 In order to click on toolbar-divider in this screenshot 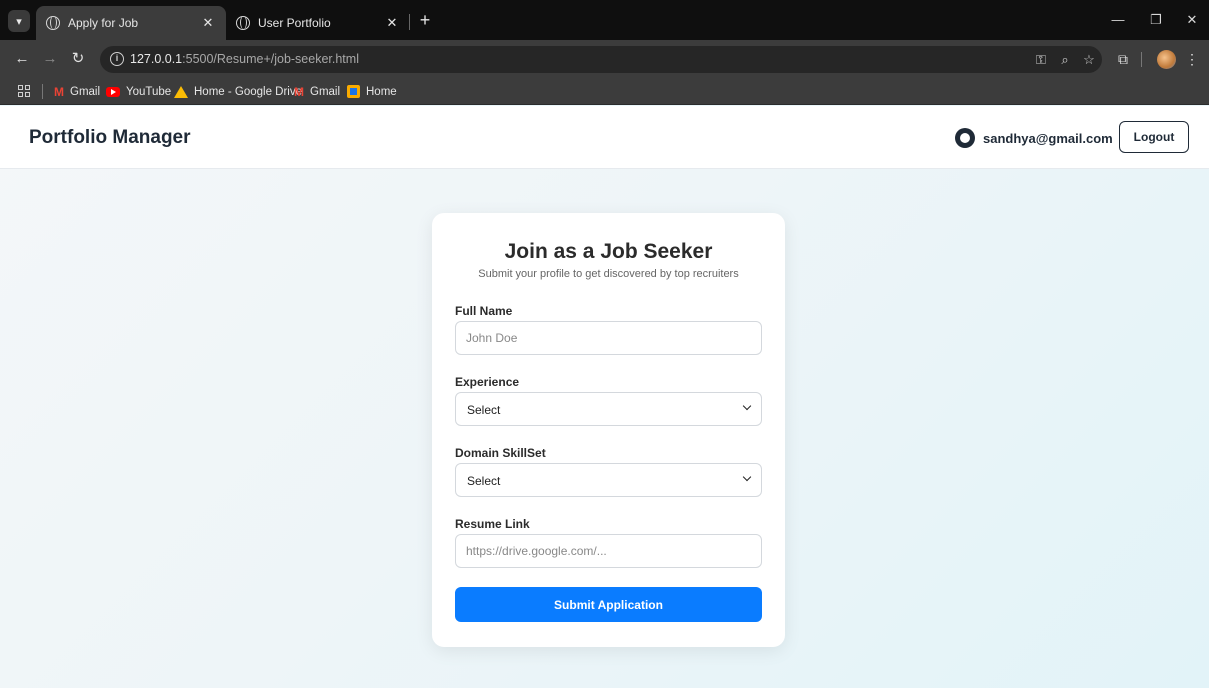, I will do `click(1141, 59)`.